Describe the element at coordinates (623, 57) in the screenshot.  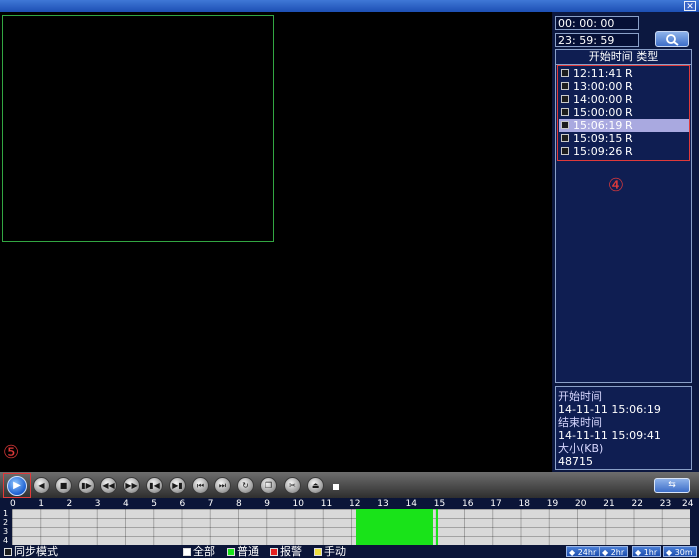
I see `file-list-header: 开始时间 类型` at that location.